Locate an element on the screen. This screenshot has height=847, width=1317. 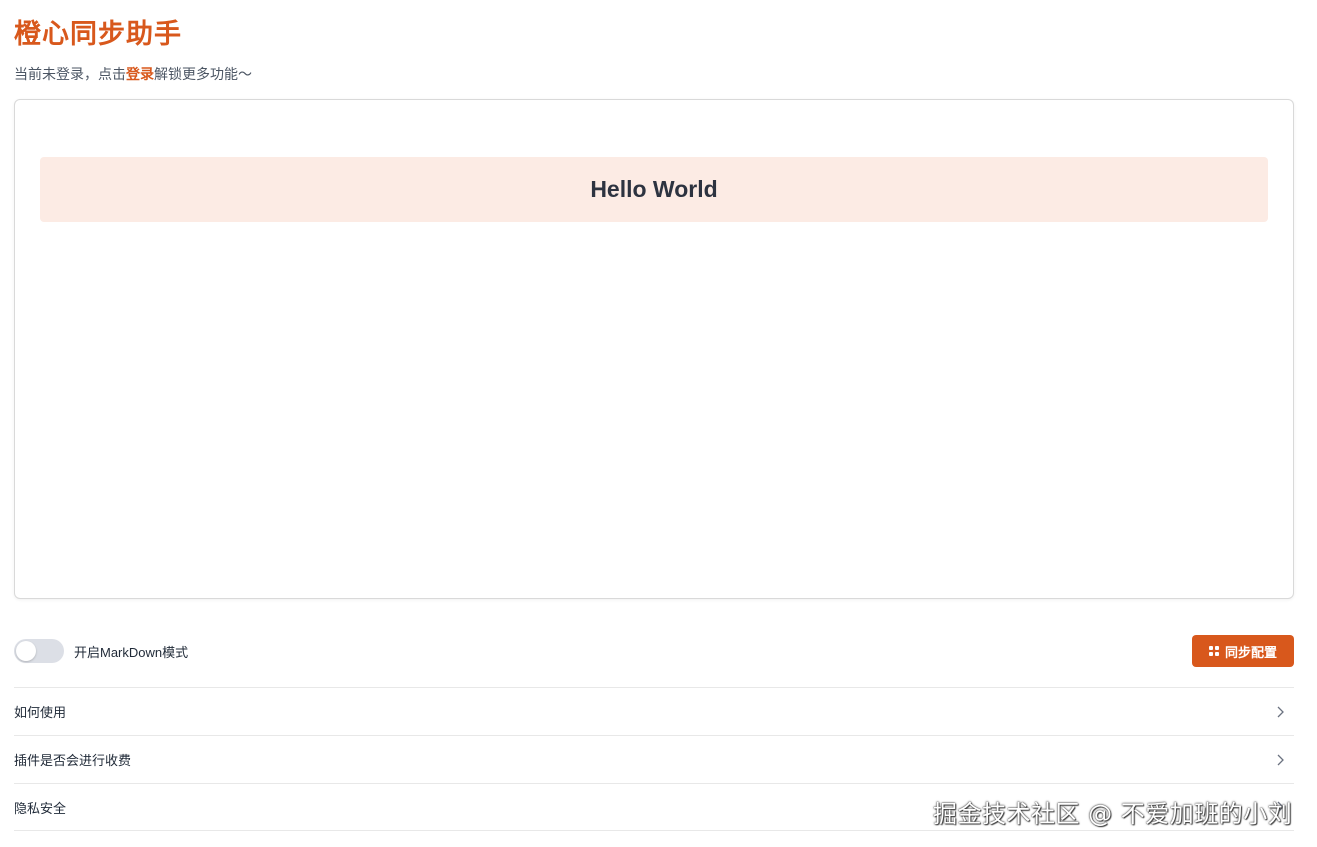
preview-heading: Hello World is located at coordinates (654, 189).